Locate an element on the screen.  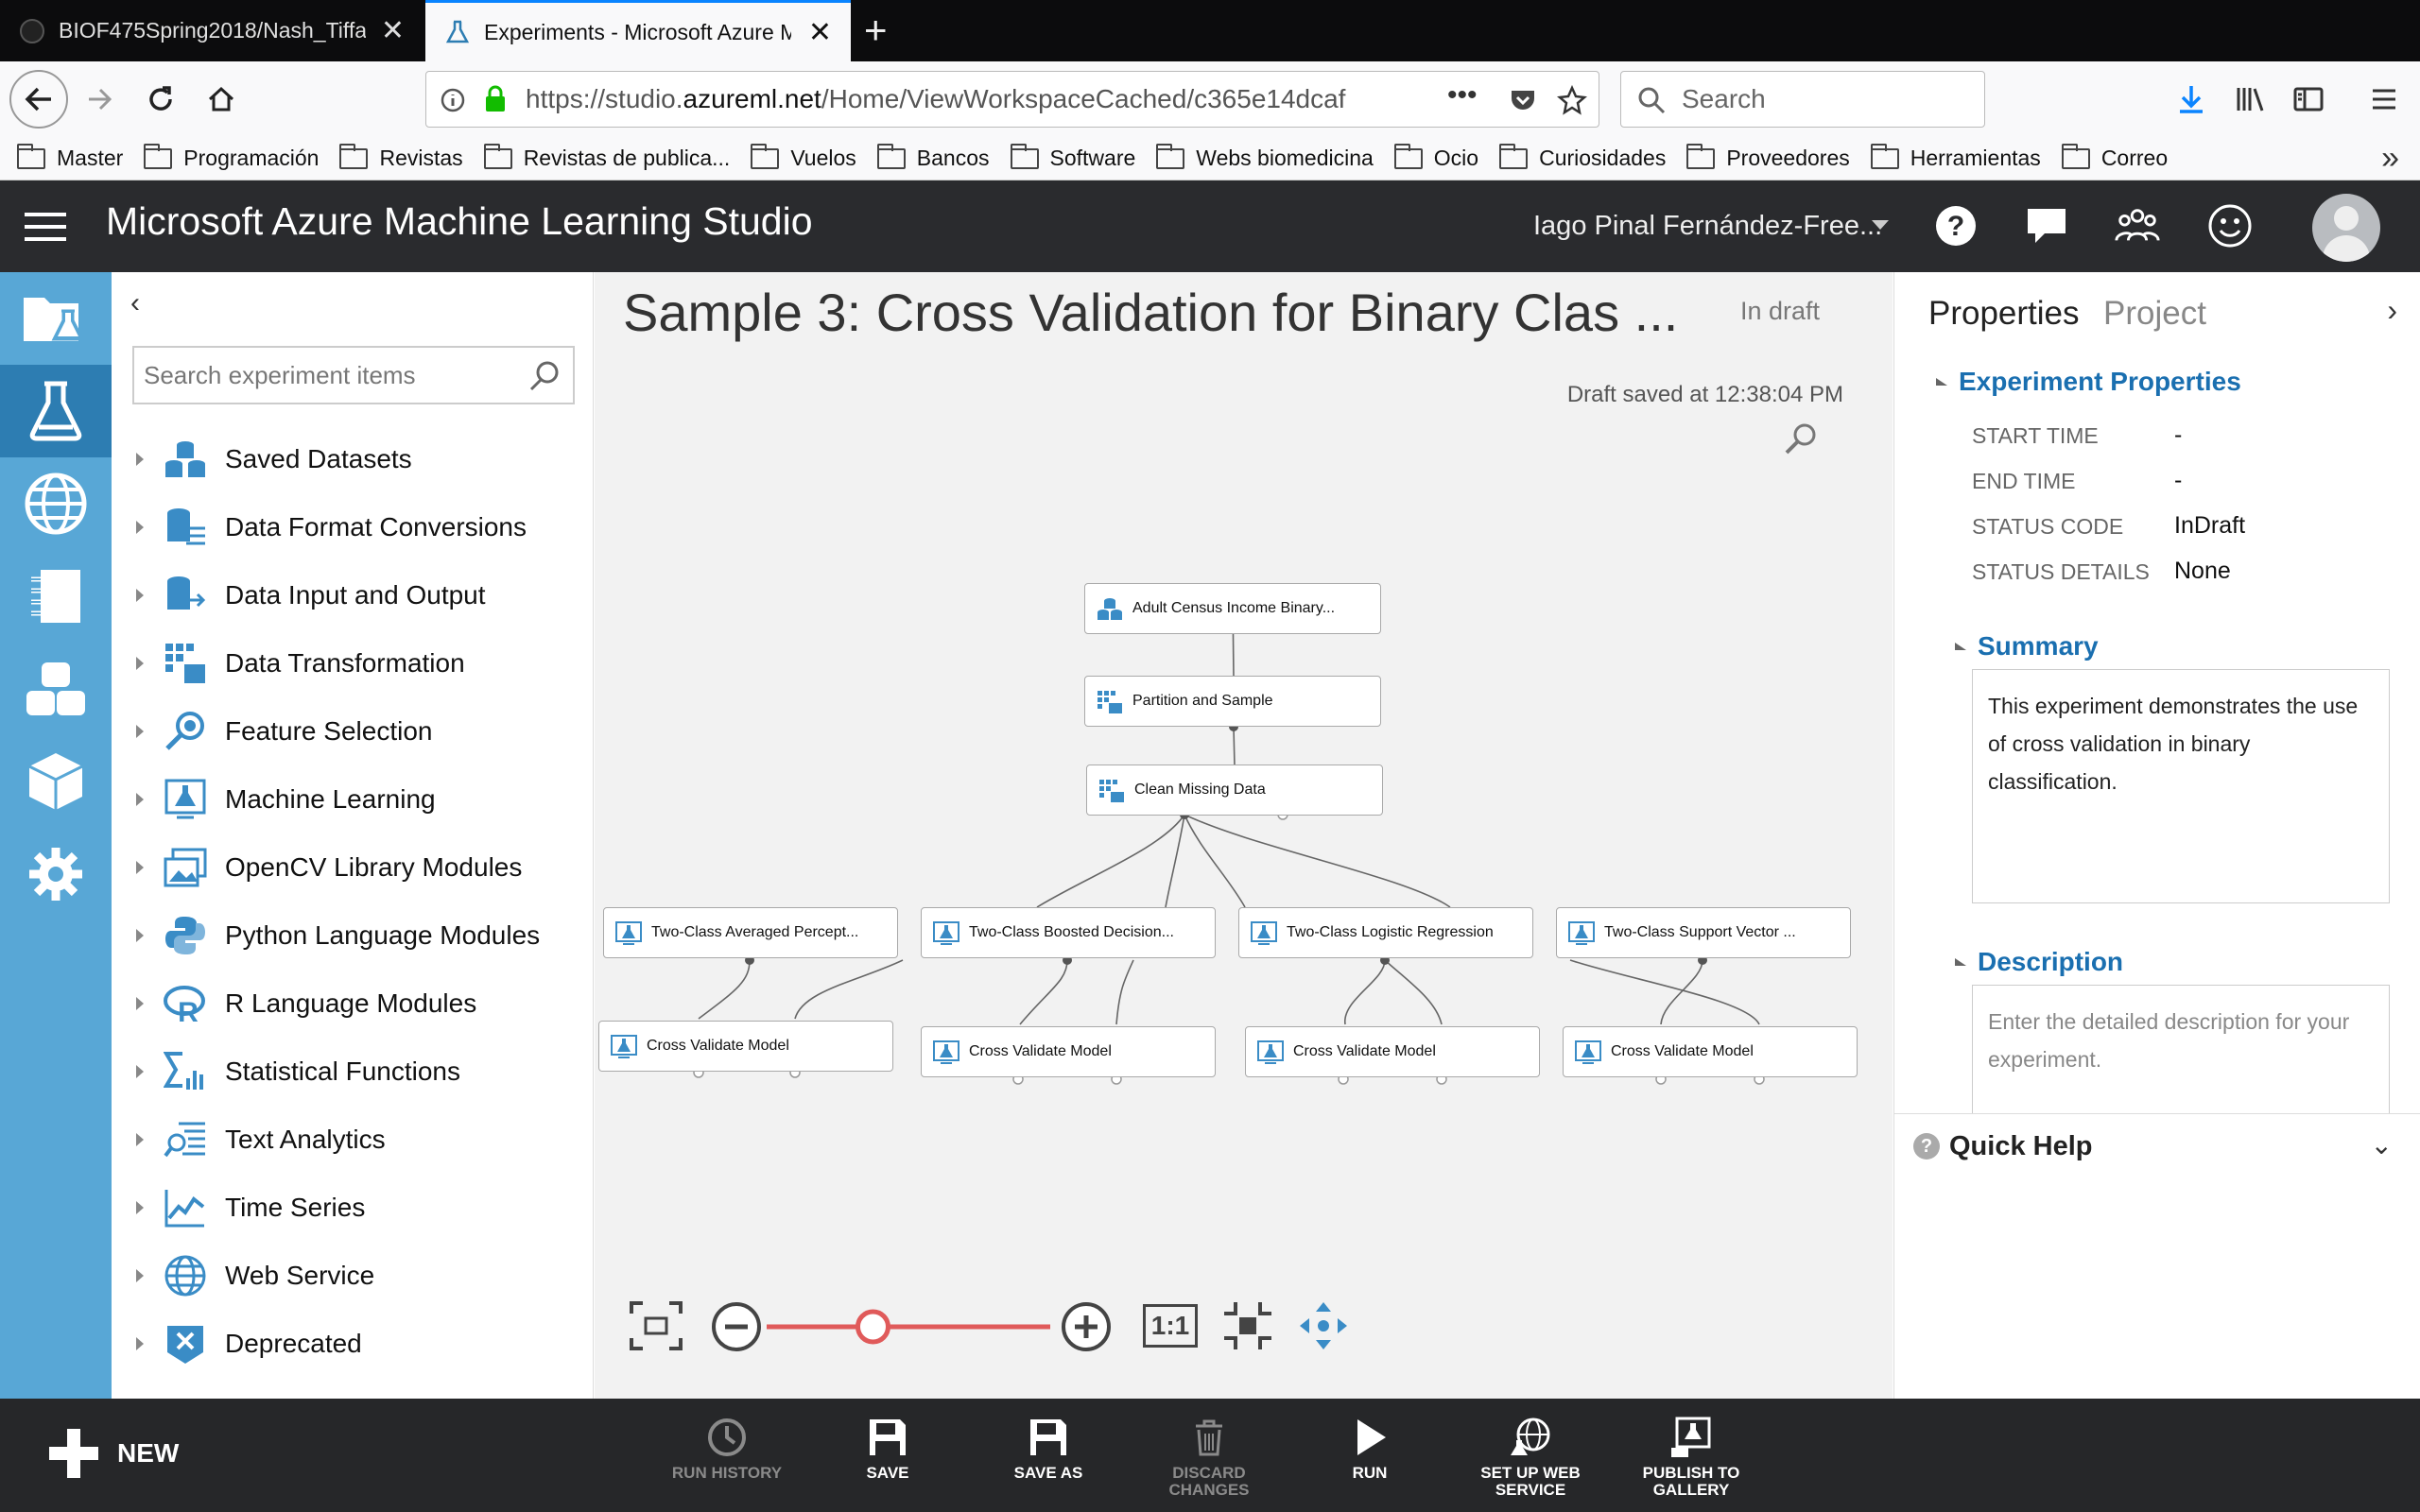
sidebar-toggle-button is located at coordinates (2308, 99).